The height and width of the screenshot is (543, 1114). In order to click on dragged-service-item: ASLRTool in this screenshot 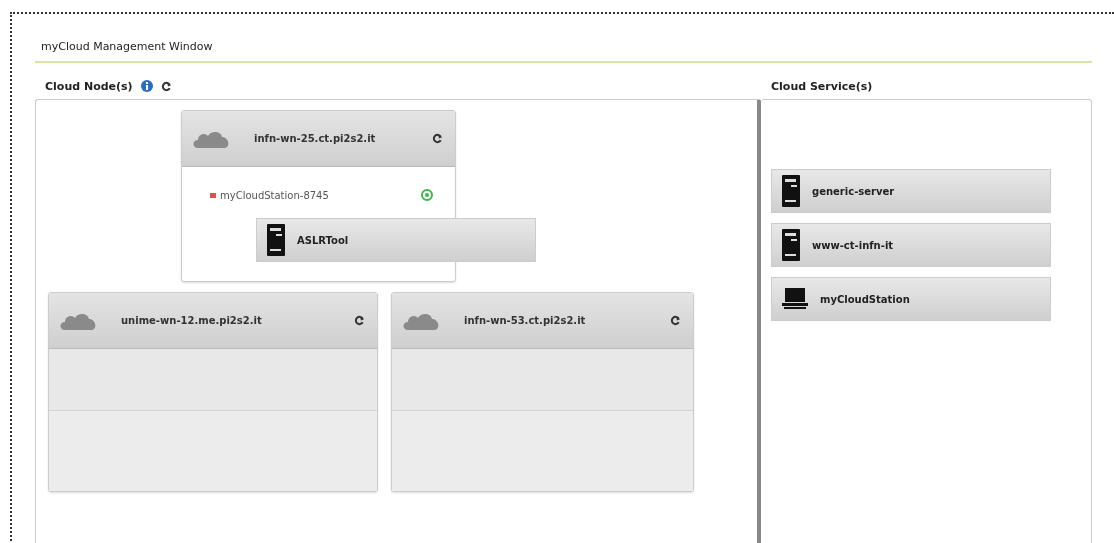, I will do `click(396, 240)`.